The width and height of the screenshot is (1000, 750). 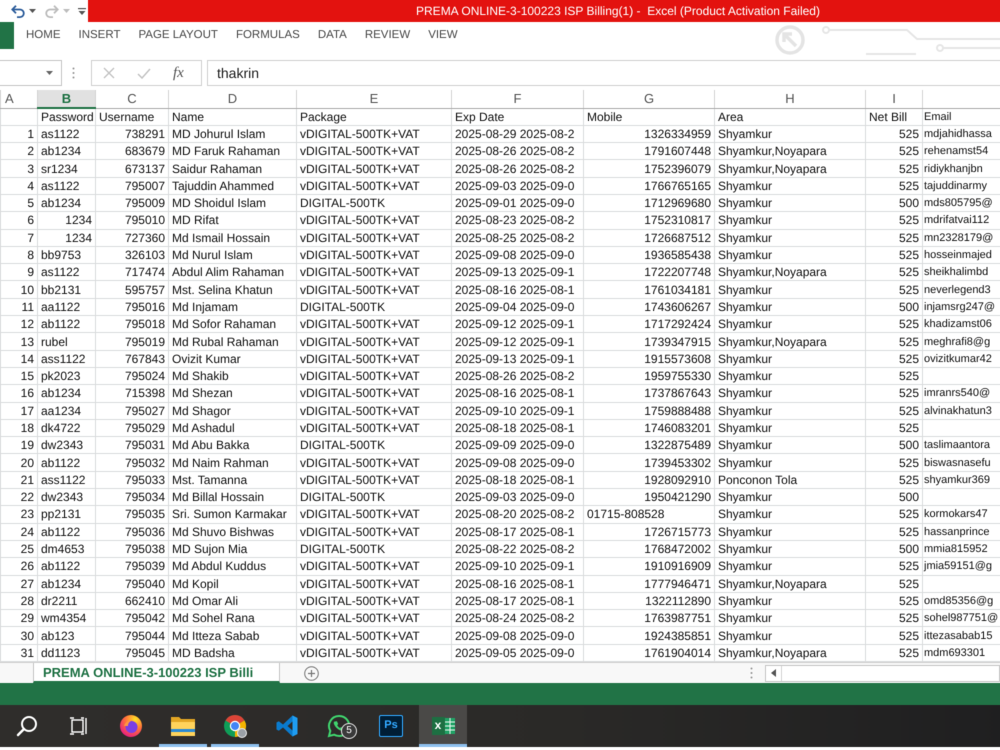 I want to click on table-cell: Abdul Alim Rahaman, so click(x=232, y=272).